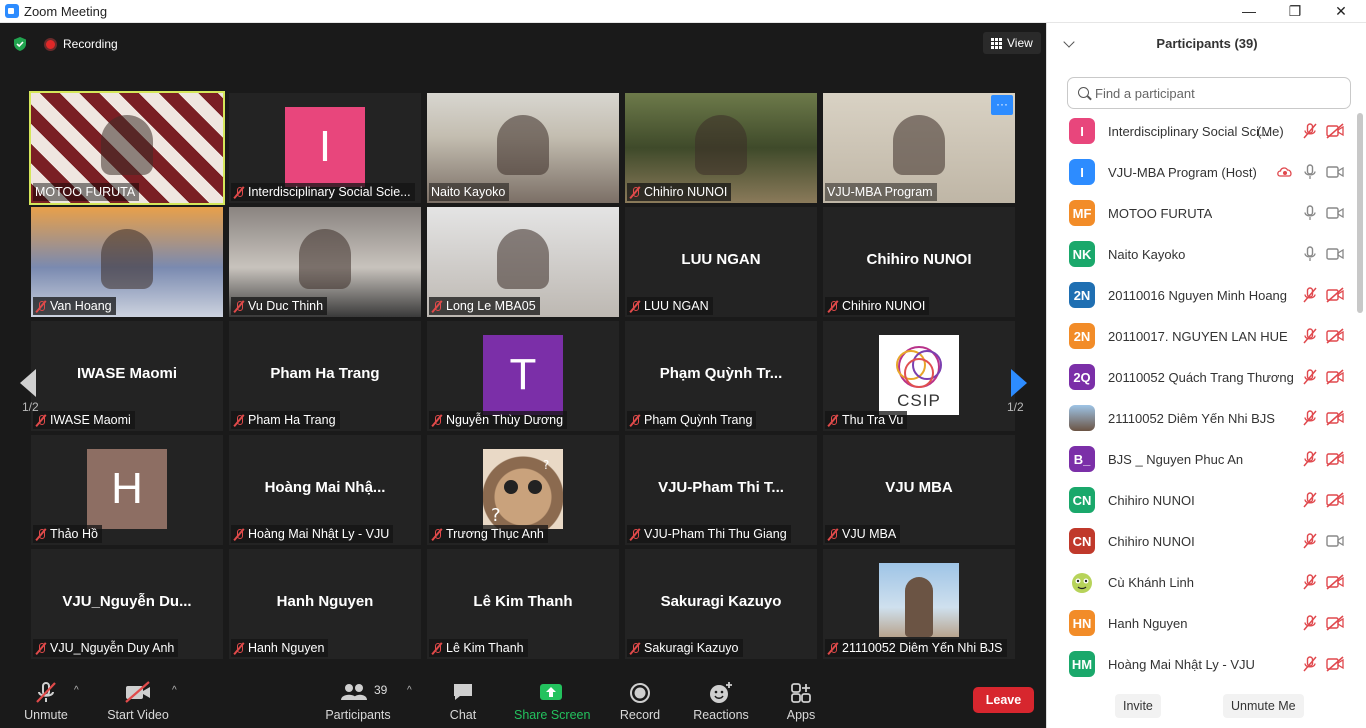 The width and height of the screenshot is (1366, 728). I want to click on participant-row: 2Q 20110052 Quách Trang Thương, so click(1203, 380).